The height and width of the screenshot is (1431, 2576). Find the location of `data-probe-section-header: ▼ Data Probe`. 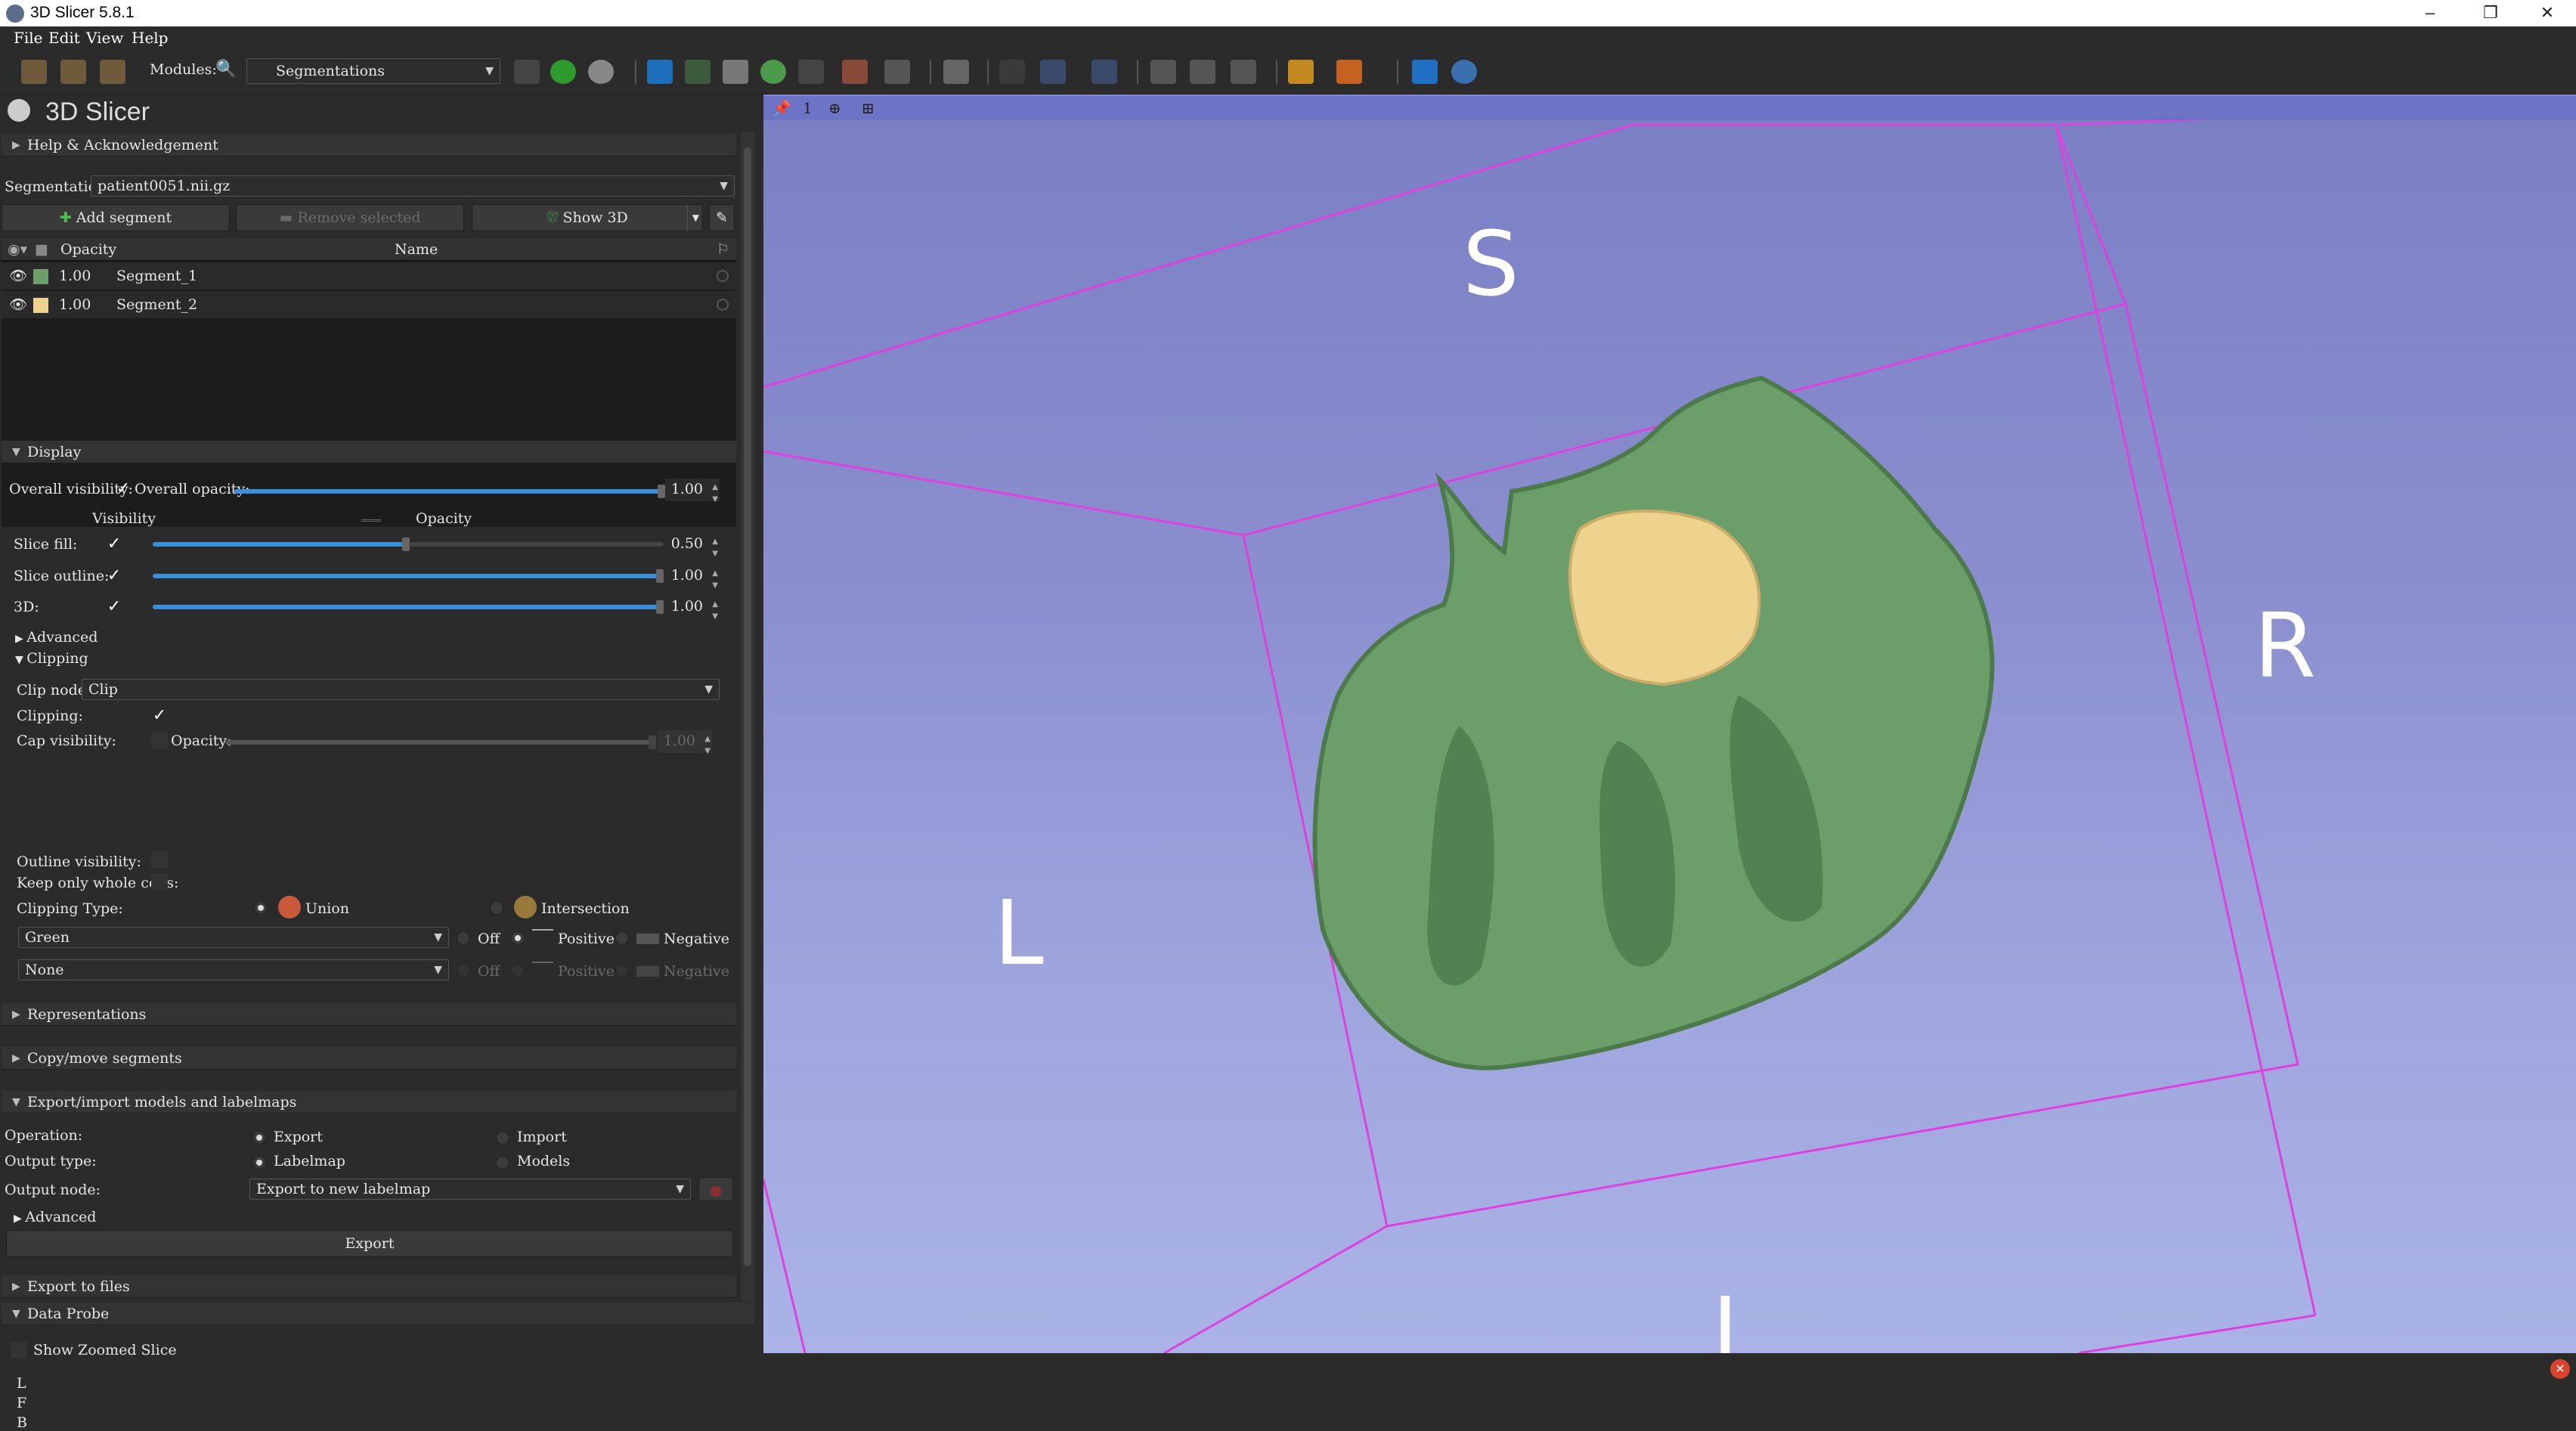

data-probe-section-header: ▼ Data Probe is located at coordinates (378, 1314).